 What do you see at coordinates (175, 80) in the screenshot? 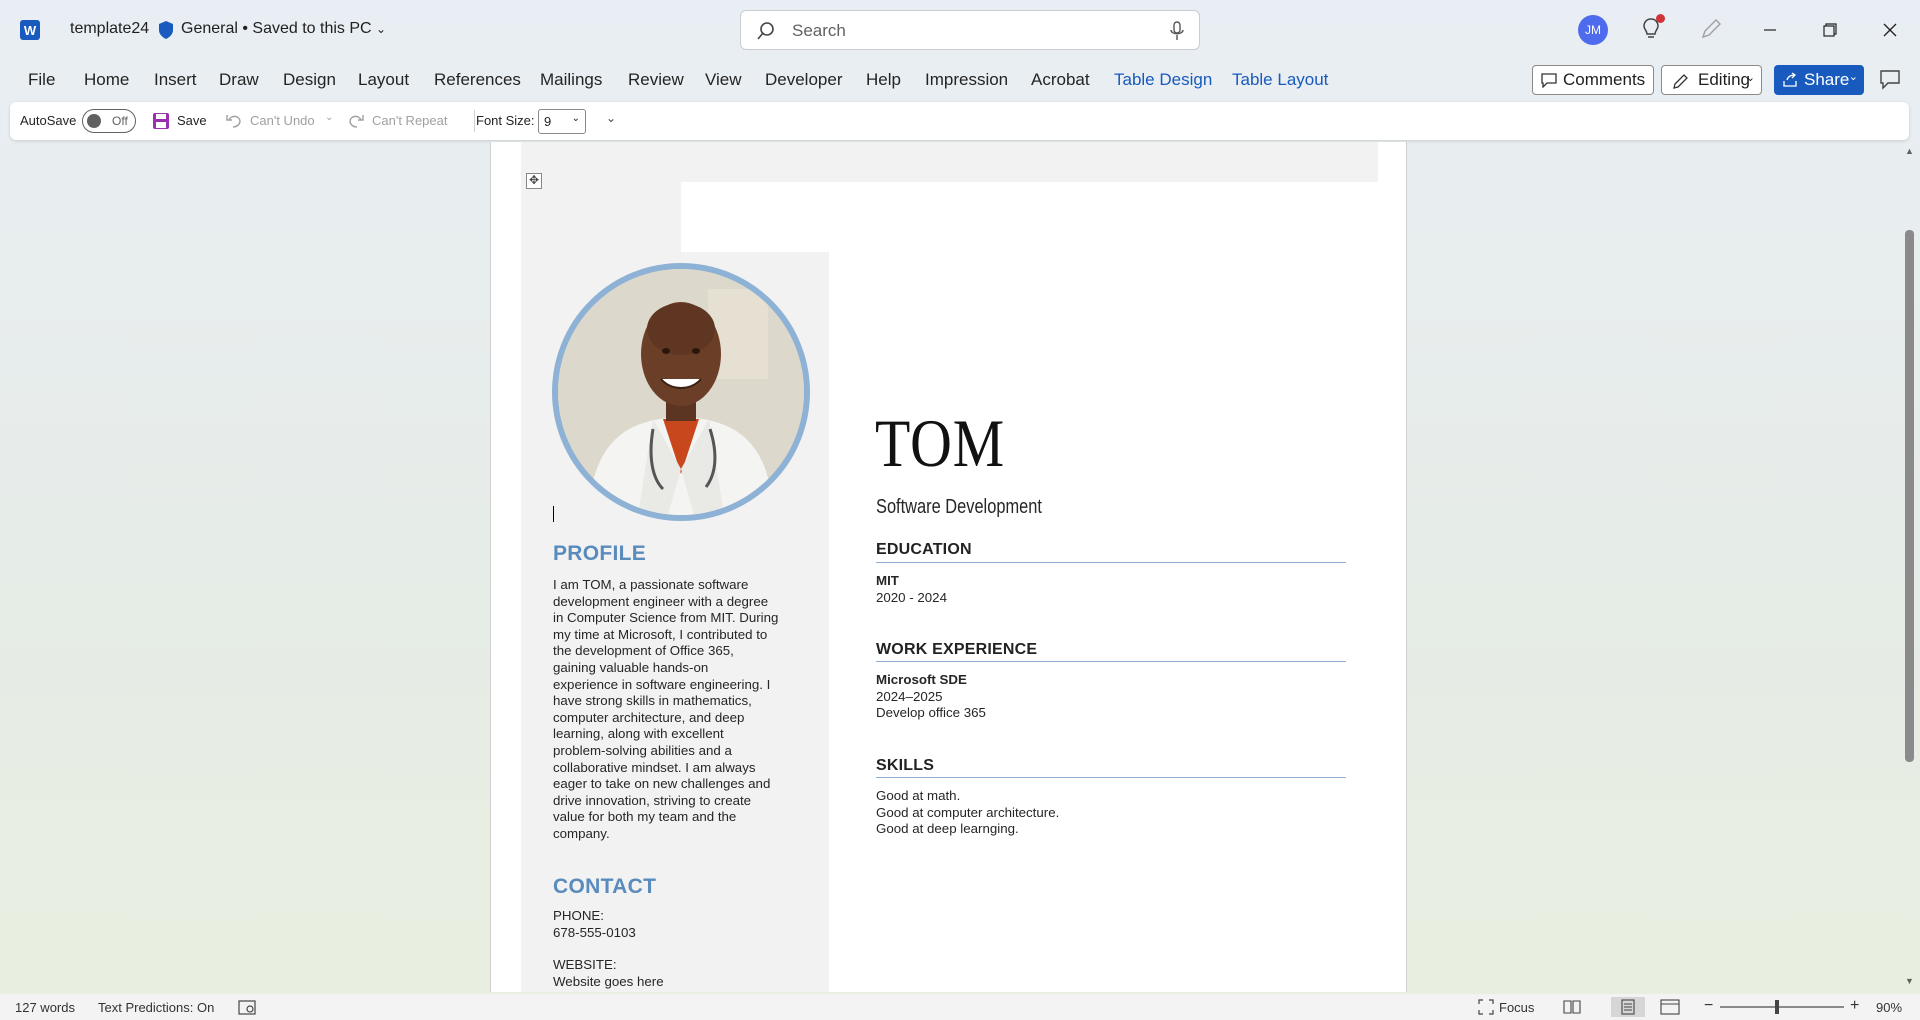
I see `tab-insert: Insert` at bounding box center [175, 80].